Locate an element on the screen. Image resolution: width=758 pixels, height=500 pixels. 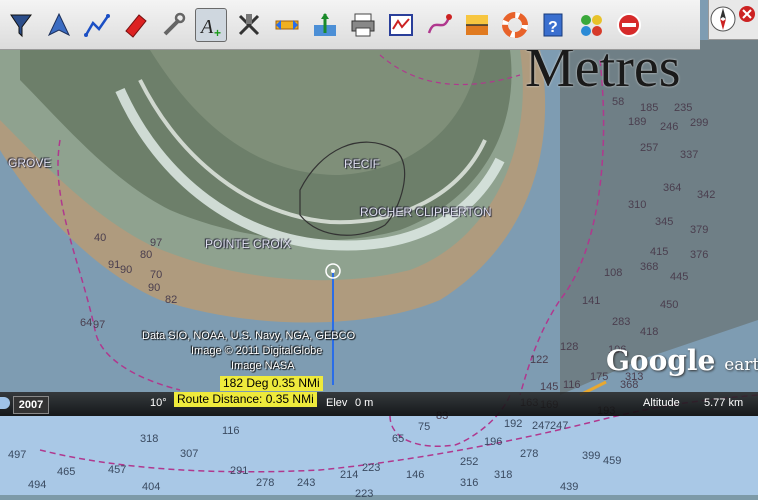
depth-sounding: 459 is located at coordinates (612, 461).